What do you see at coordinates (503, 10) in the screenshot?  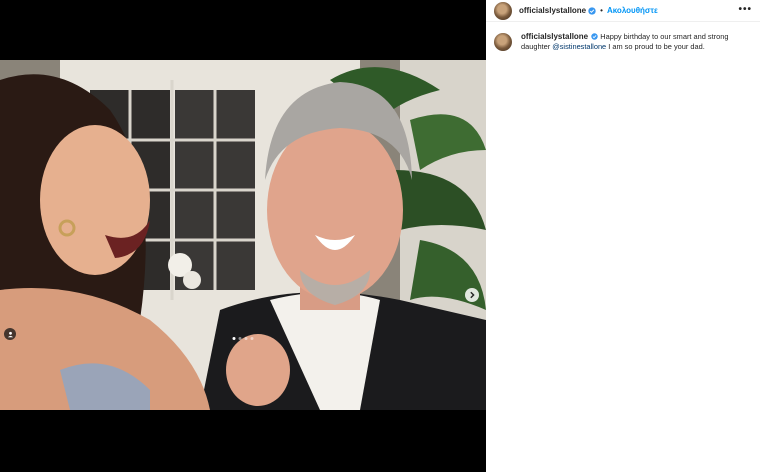 I see `avatar` at bounding box center [503, 10].